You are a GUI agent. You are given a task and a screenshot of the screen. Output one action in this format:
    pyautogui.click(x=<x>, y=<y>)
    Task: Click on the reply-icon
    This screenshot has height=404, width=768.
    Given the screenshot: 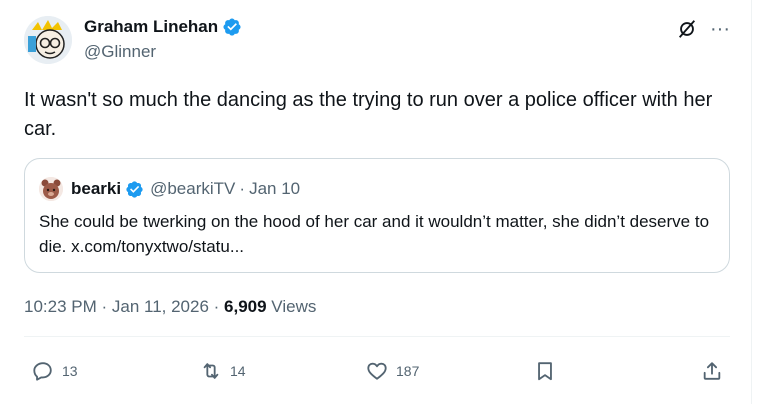 What is the action you would take?
    pyautogui.click(x=42, y=371)
    